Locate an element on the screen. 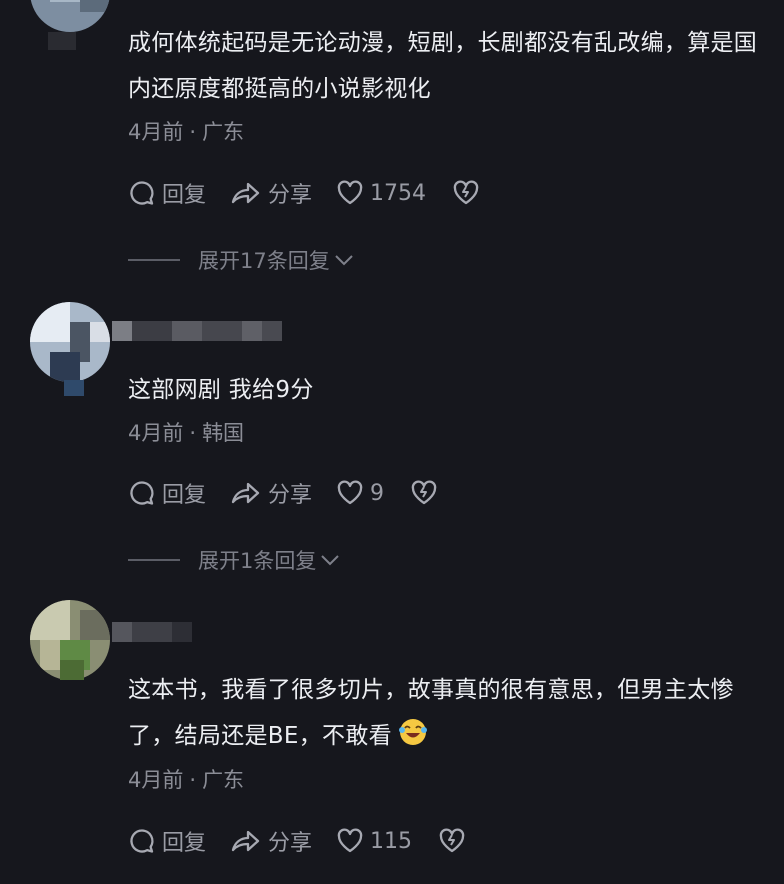 The image size is (784, 884). comment-text: 这部网剧 我给9分 is located at coordinates (221, 390).